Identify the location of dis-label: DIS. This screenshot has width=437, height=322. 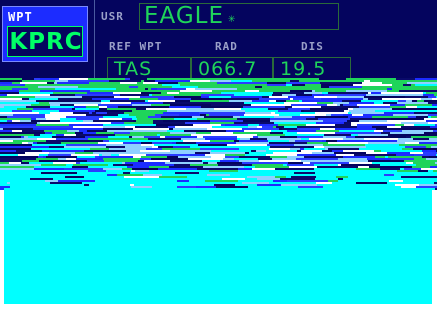
(312, 46).